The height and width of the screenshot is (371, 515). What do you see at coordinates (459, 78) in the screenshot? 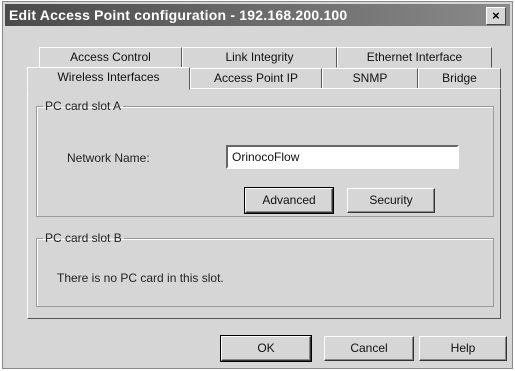
I see `tab-bridge: Bridge` at bounding box center [459, 78].